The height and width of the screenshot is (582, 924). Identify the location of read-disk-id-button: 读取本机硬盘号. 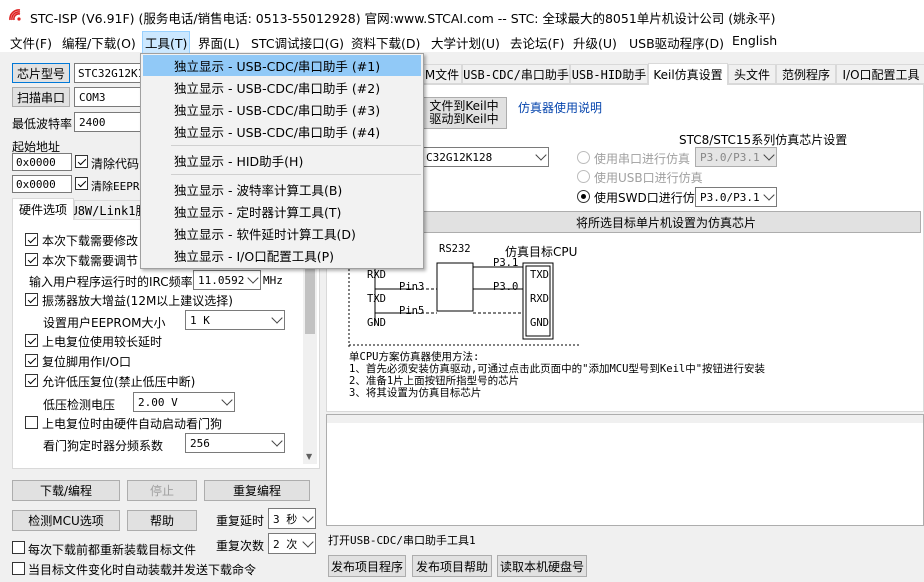
(542, 566).